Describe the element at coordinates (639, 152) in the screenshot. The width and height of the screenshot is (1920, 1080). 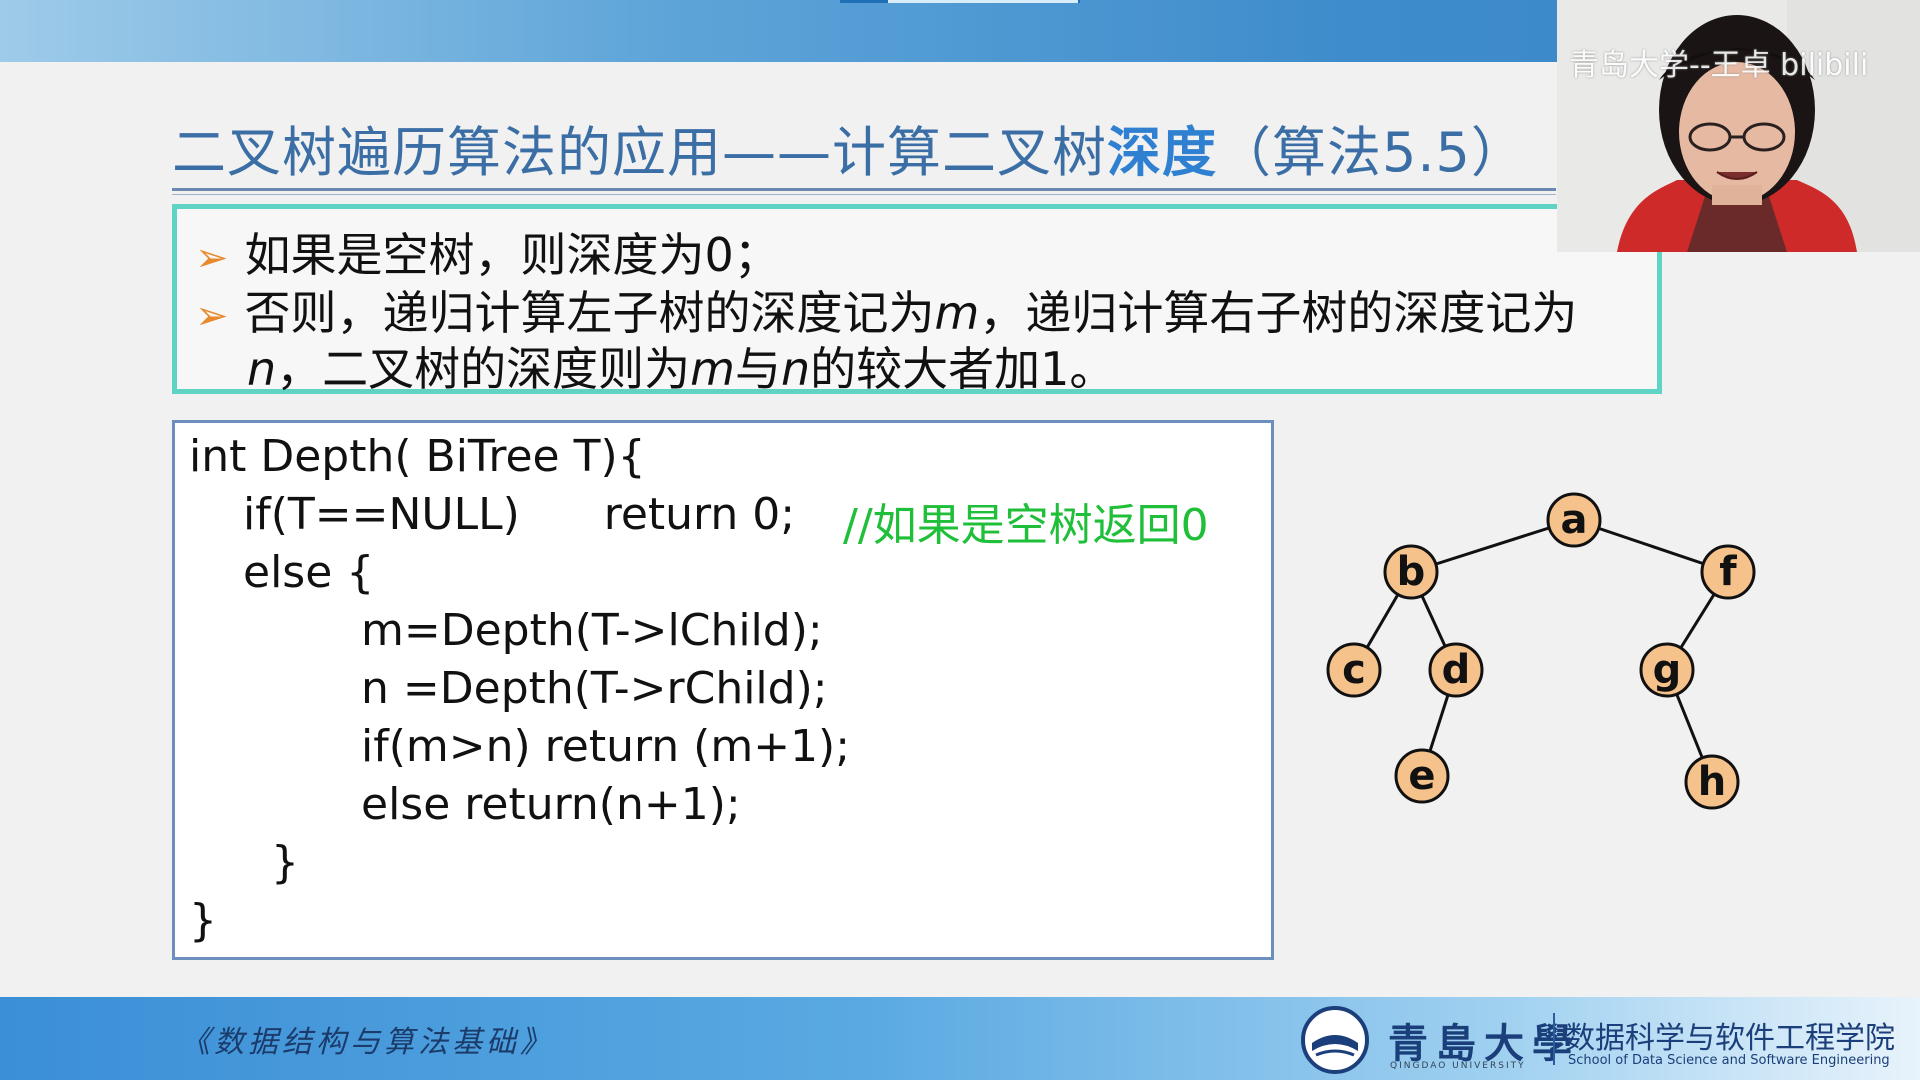
I see `title-prefix: 二叉树遍历算法的应用——计算二叉树` at that location.